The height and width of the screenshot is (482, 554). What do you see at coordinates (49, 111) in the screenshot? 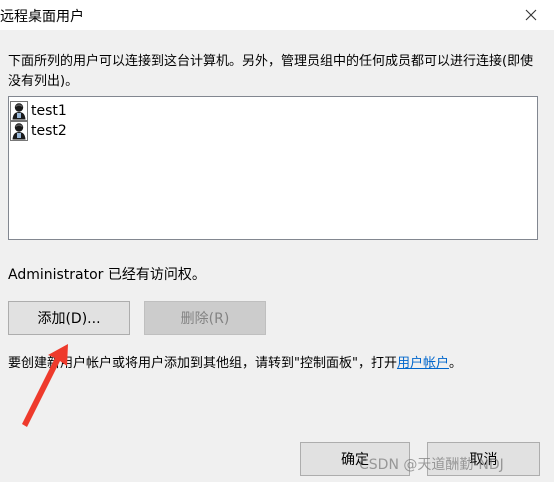
I see `user-name: test1` at bounding box center [49, 111].